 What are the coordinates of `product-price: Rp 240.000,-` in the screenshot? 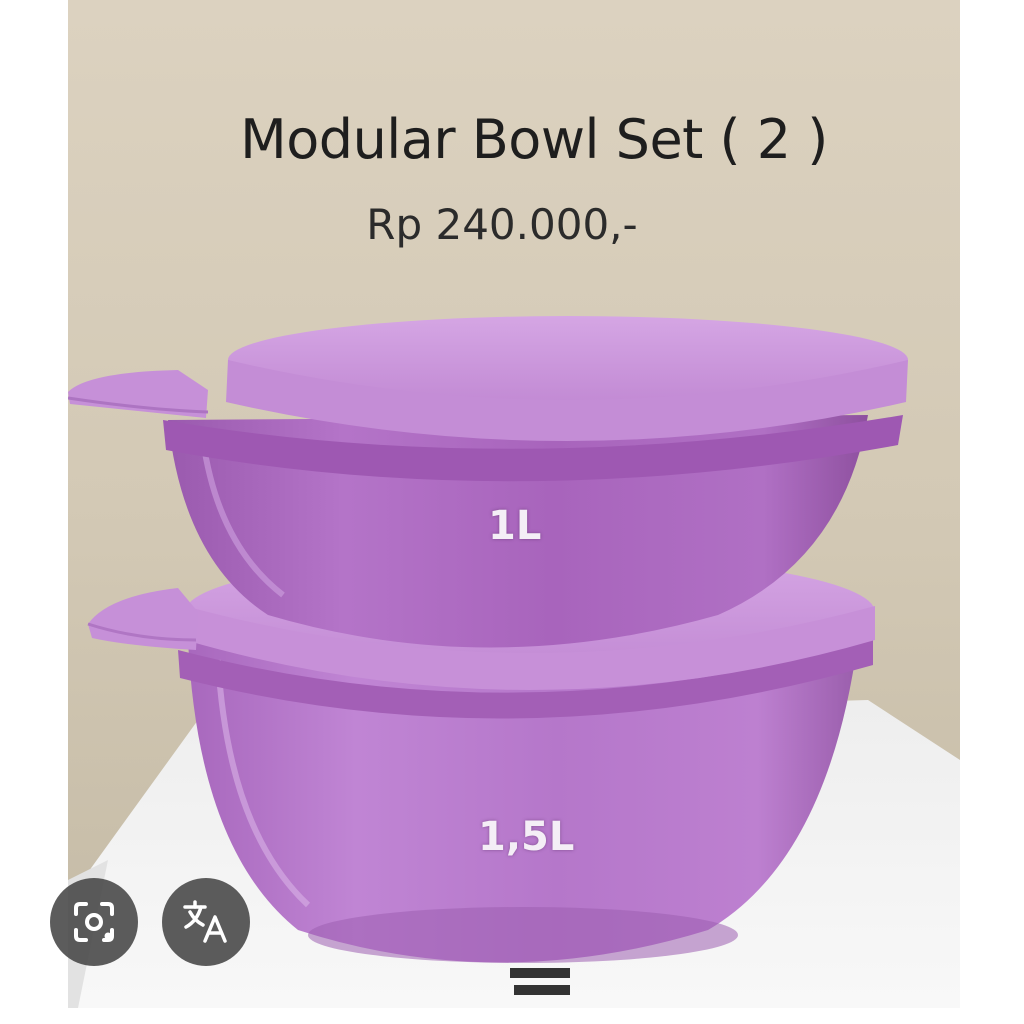 It's located at (502, 224).